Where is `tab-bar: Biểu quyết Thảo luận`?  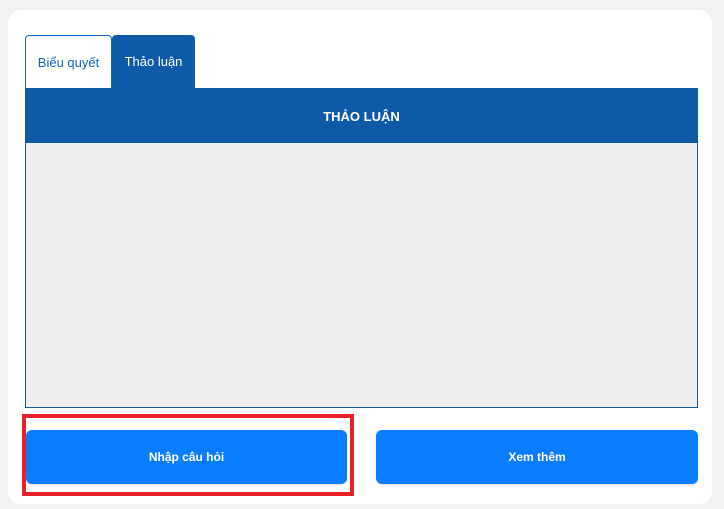
tab-bar: Biểu quyết Thảo luận is located at coordinates (110, 61).